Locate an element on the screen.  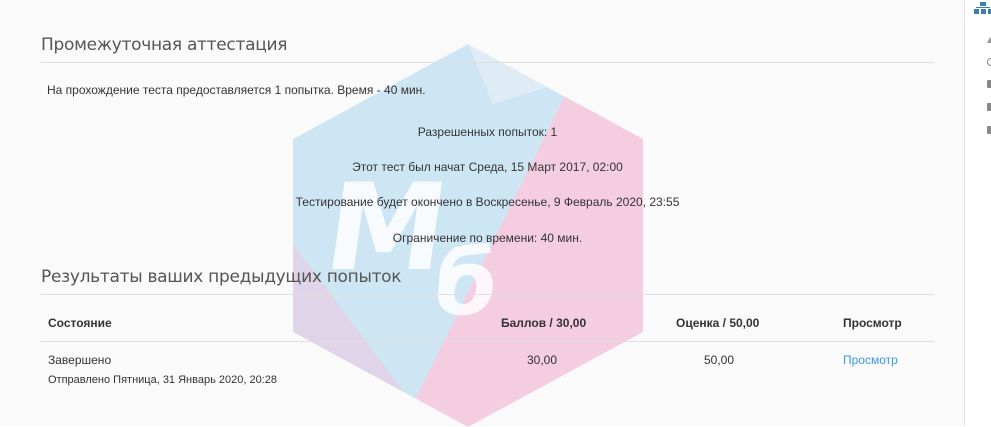
column-header-review: Просмотр is located at coordinates (872, 323).